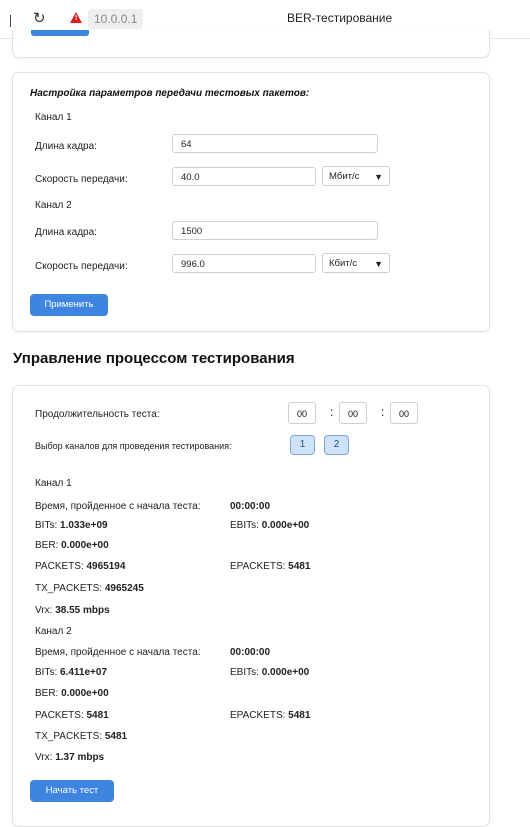 This screenshot has height=827, width=530. I want to click on stats-ch2-packets: PACKETS: 5481, so click(72, 715).